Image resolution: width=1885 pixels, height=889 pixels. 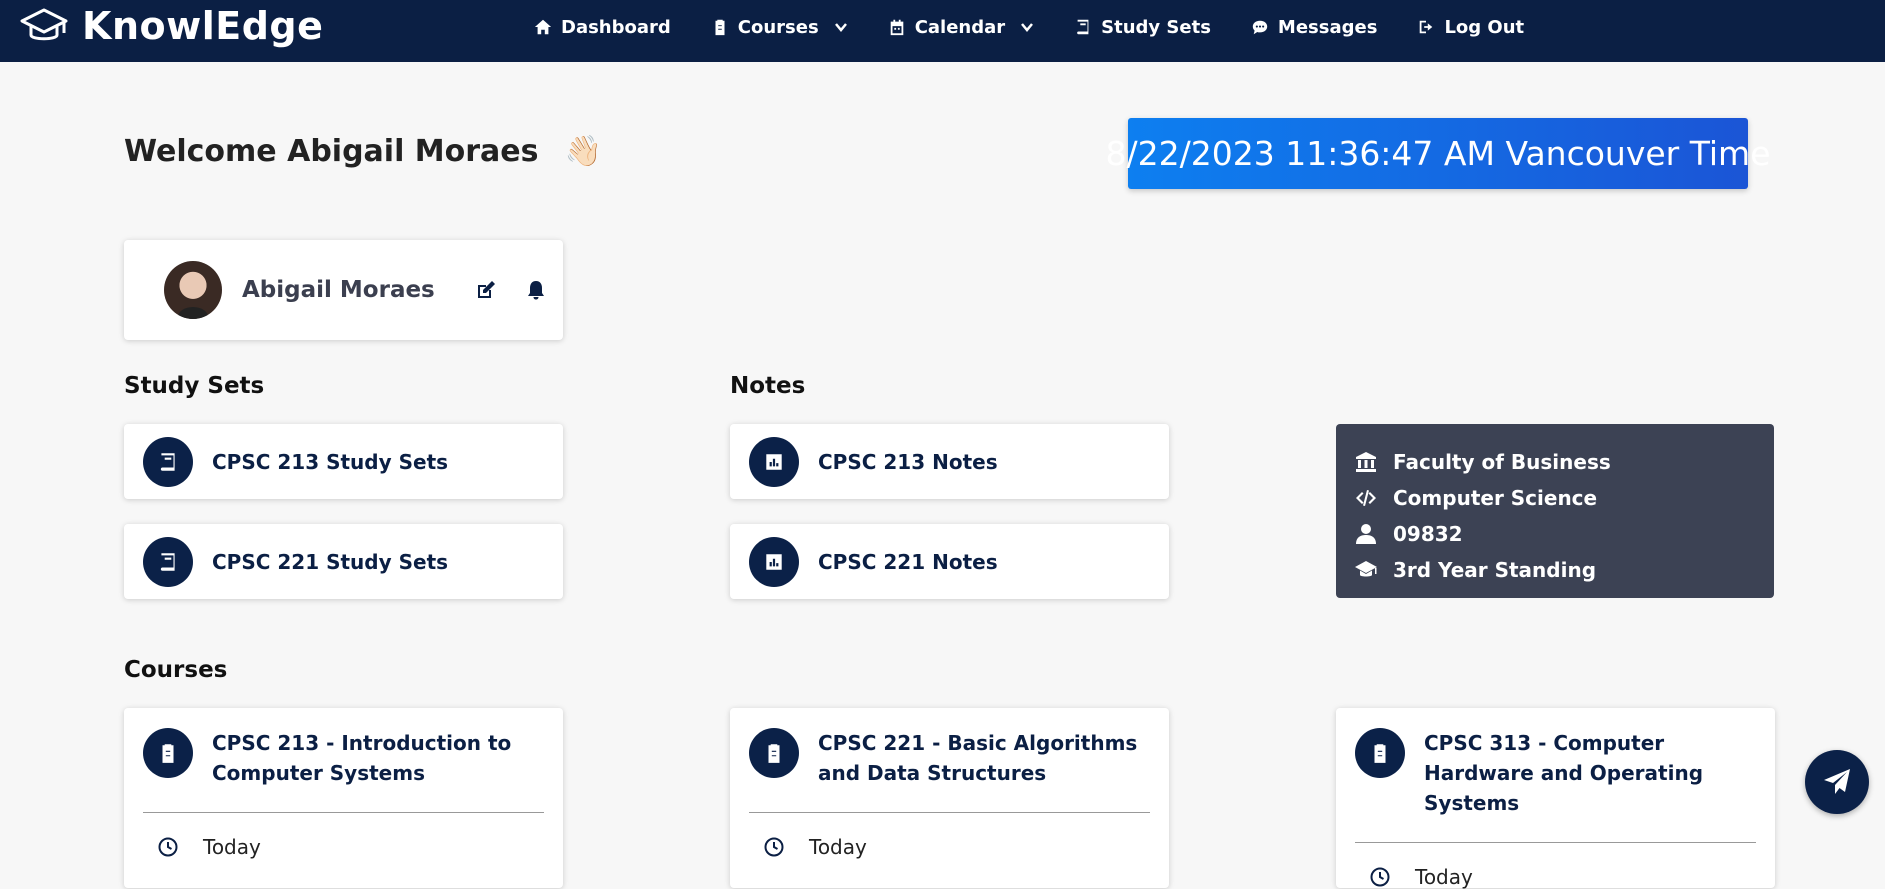 I want to click on nav-courses-label: Courses, so click(x=778, y=27).